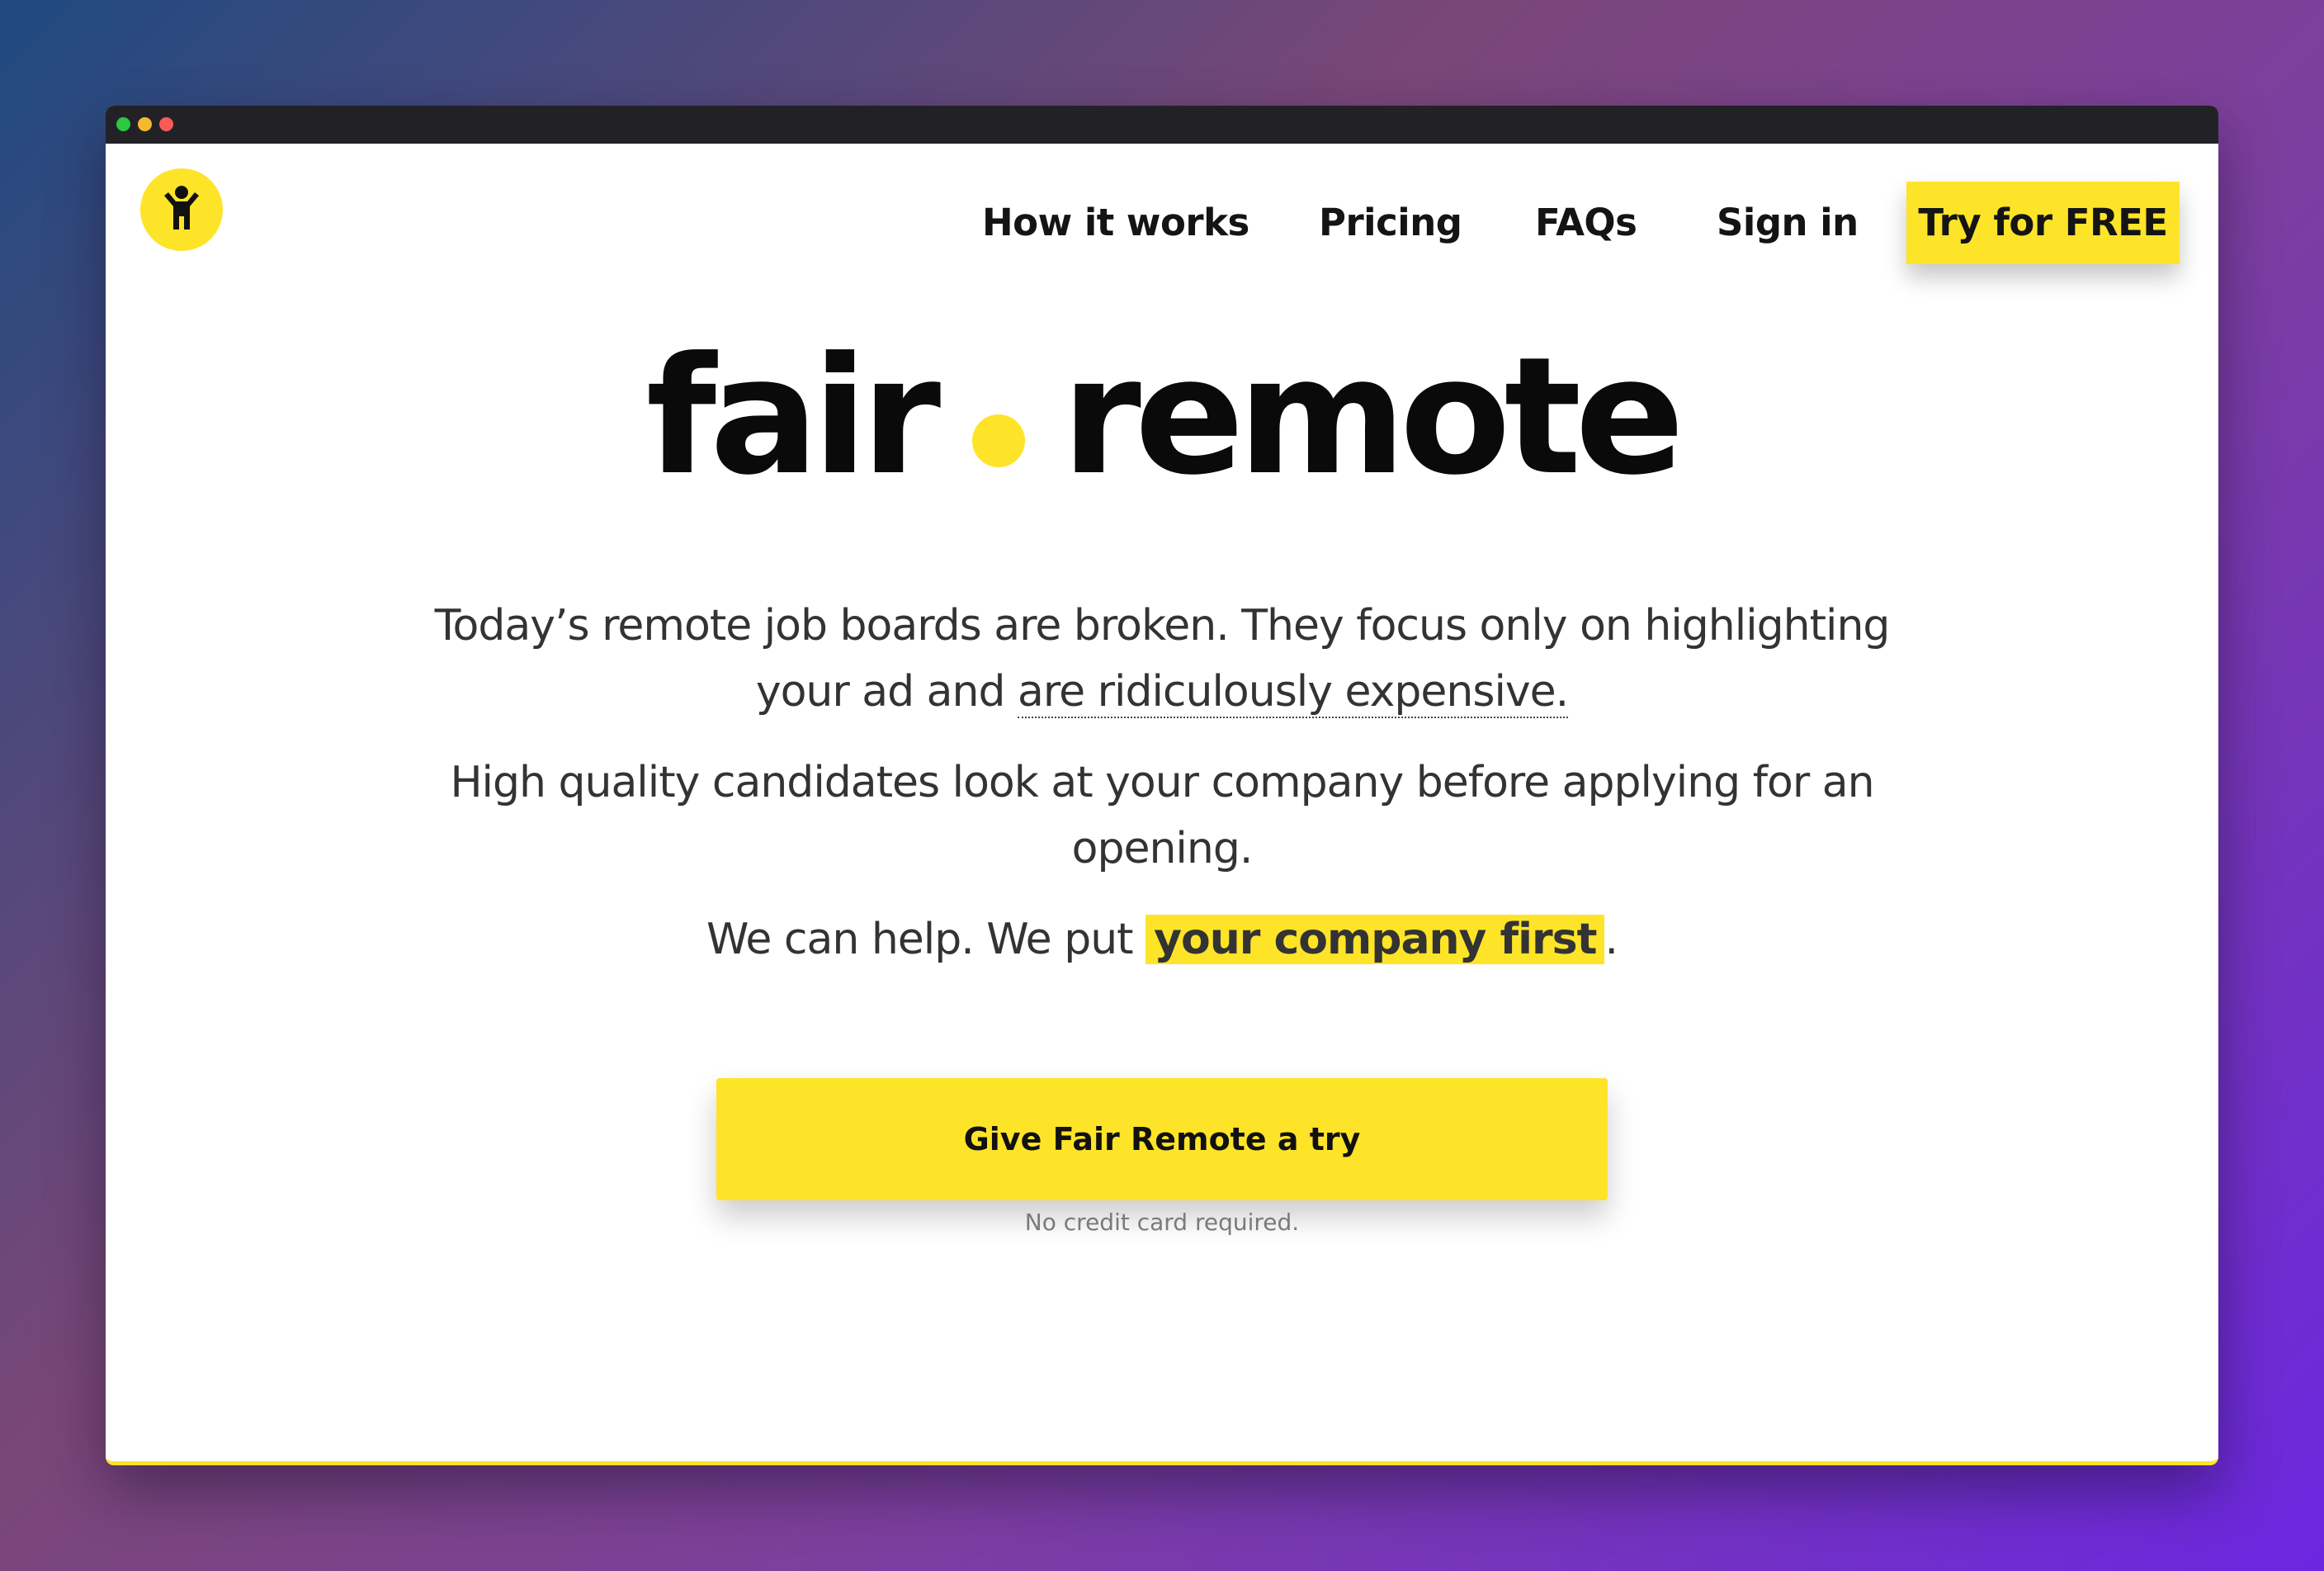 The image size is (2324, 1571). I want to click on nav-pricing: Pricing, so click(1391, 223).